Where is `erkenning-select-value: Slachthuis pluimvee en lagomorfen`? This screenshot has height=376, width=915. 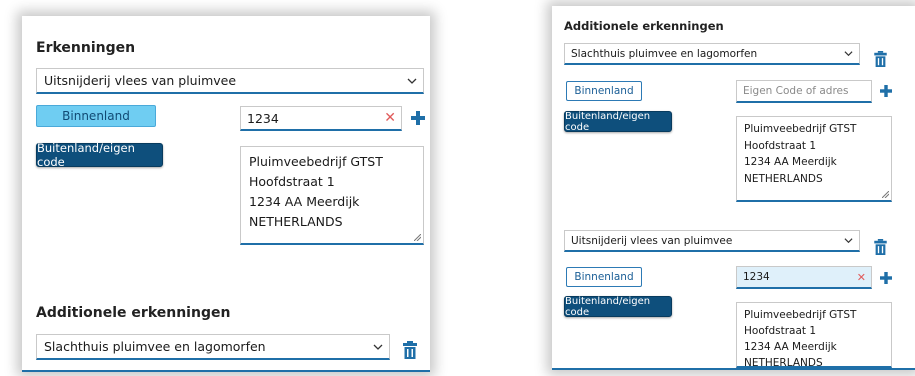 erkenning-select-value: Slachthuis pluimvee en lagomorfen is located at coordinates (664, 53).